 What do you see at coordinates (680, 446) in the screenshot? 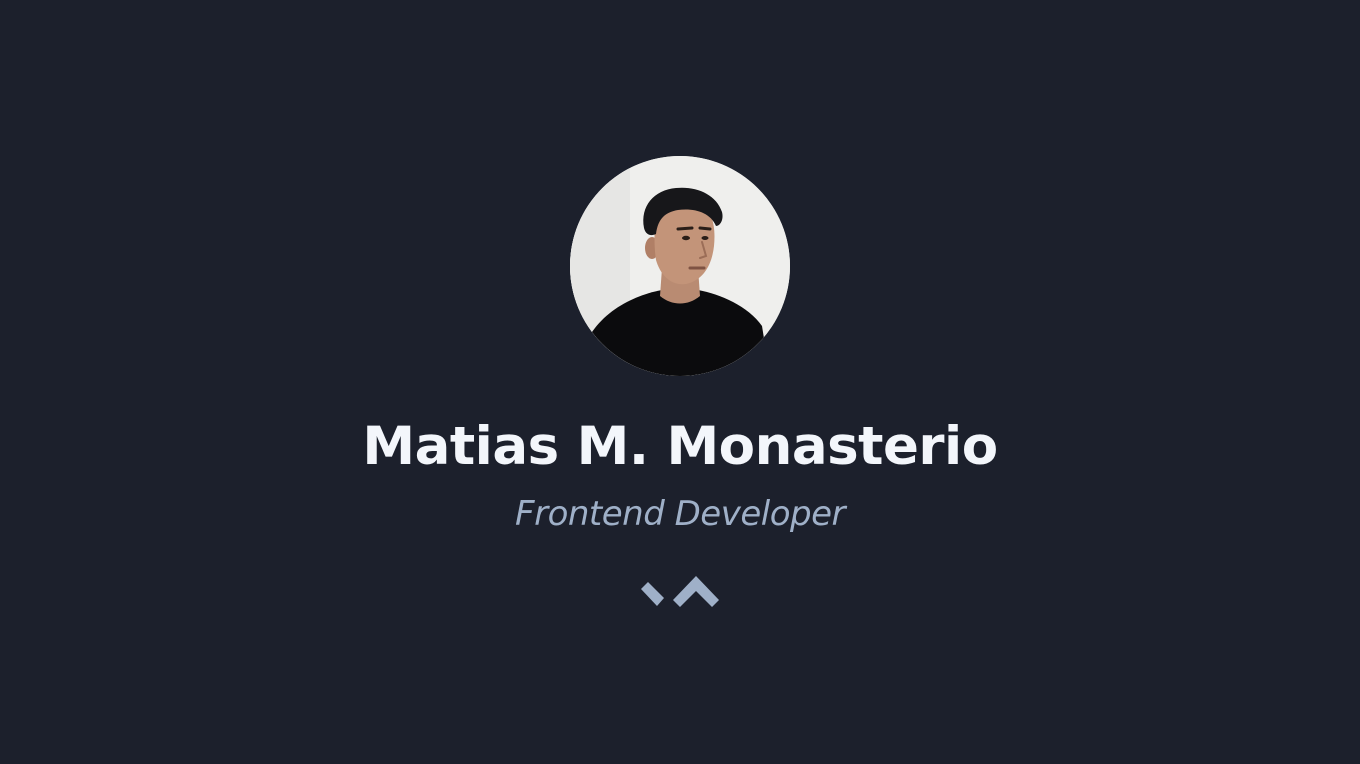
I see `profile-name: Matias M. Monasterio` at bounding box center [680, 446].